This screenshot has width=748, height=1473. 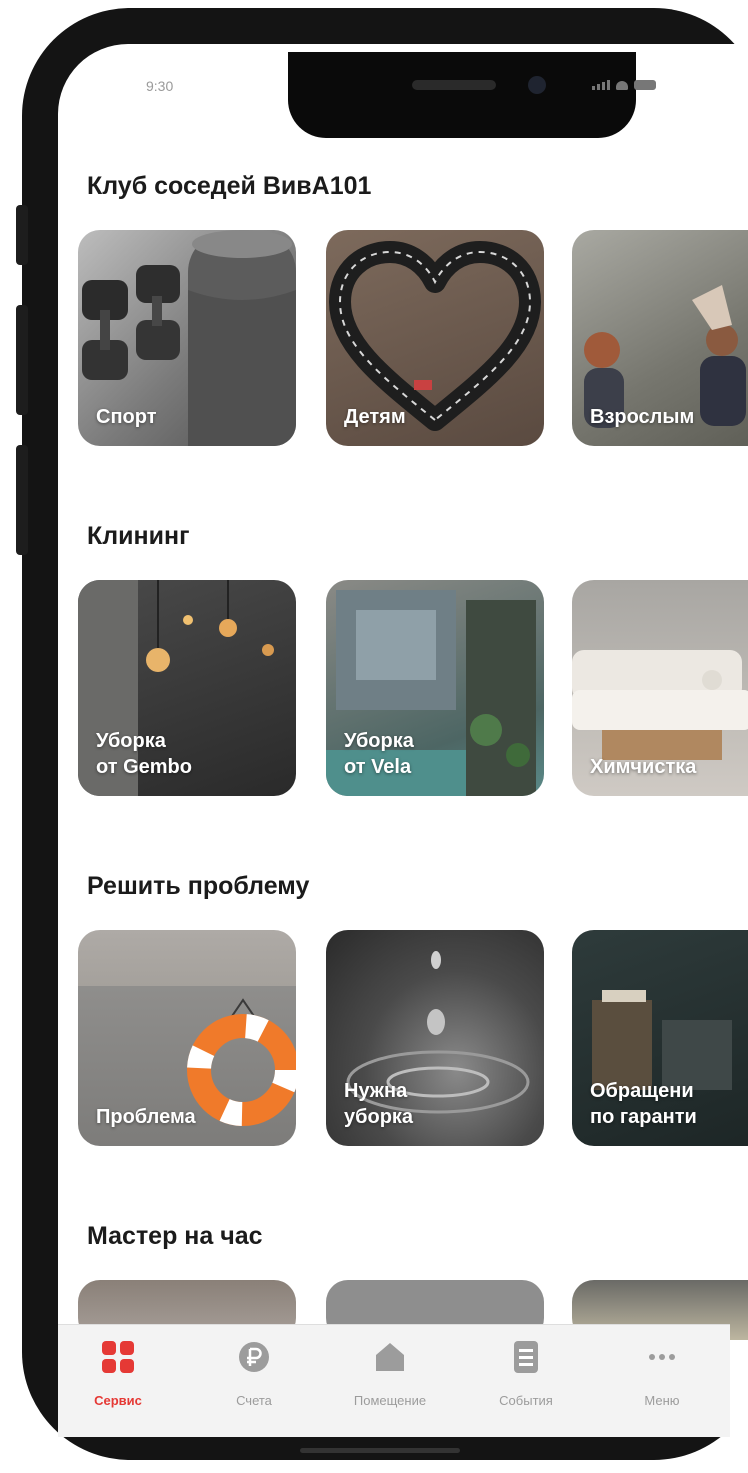 I want to click on card-label: Детям, so click(x=375, y=417).